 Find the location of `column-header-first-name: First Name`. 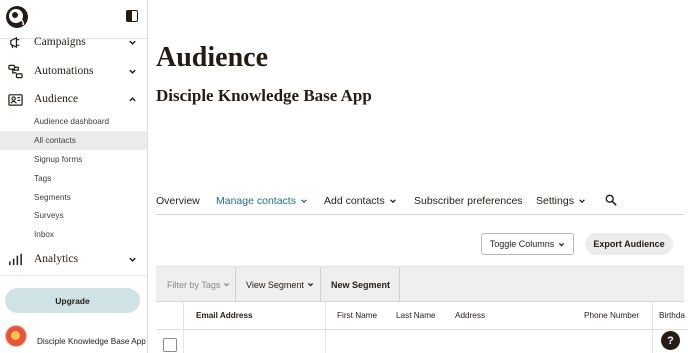

column-header-first-name: First Name is located at coordinates (357, 315).